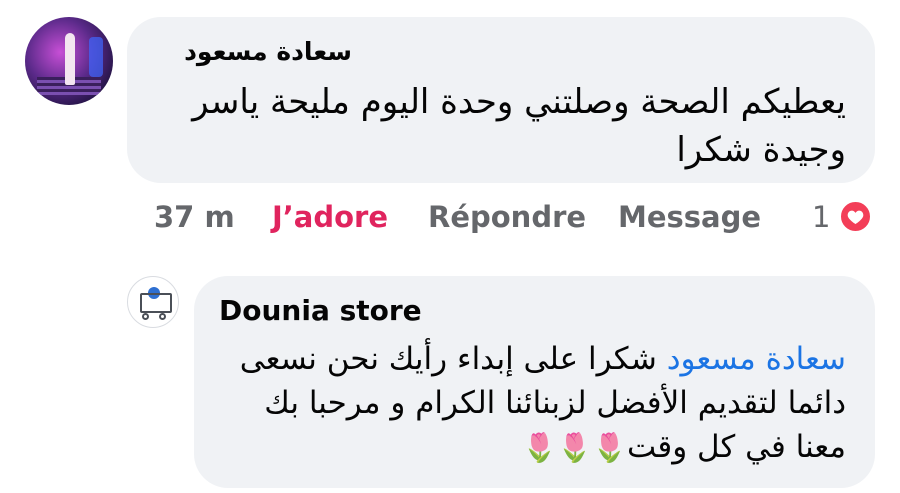  Describe the element at coordinates (689, 217) in the screenshot. I see `message-button: Message` at that location.